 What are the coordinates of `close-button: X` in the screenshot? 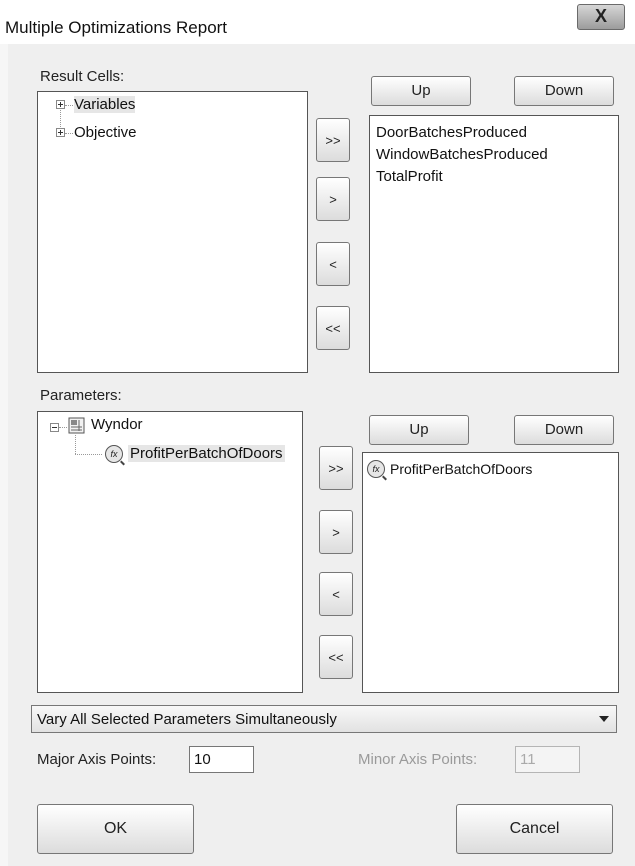 It's located at (601, 17).